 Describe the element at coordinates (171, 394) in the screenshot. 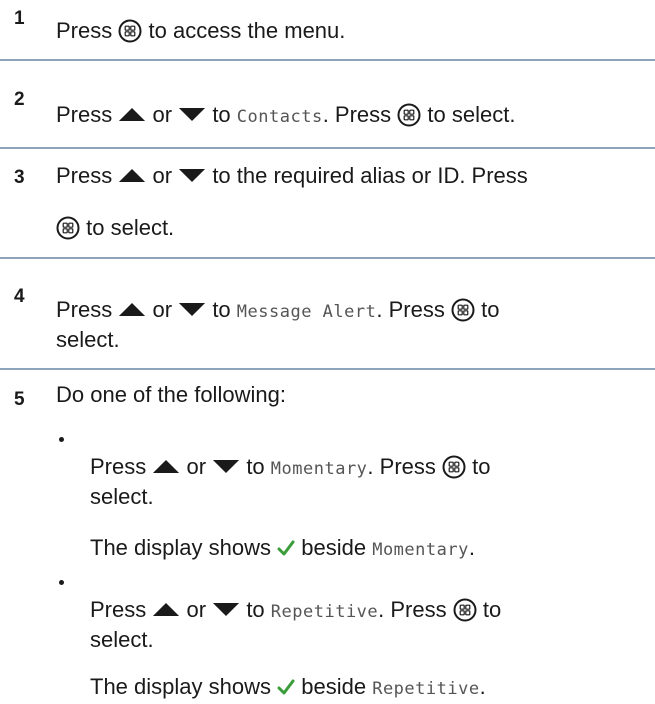

I see `step-text: Do one of the following:` at that location.